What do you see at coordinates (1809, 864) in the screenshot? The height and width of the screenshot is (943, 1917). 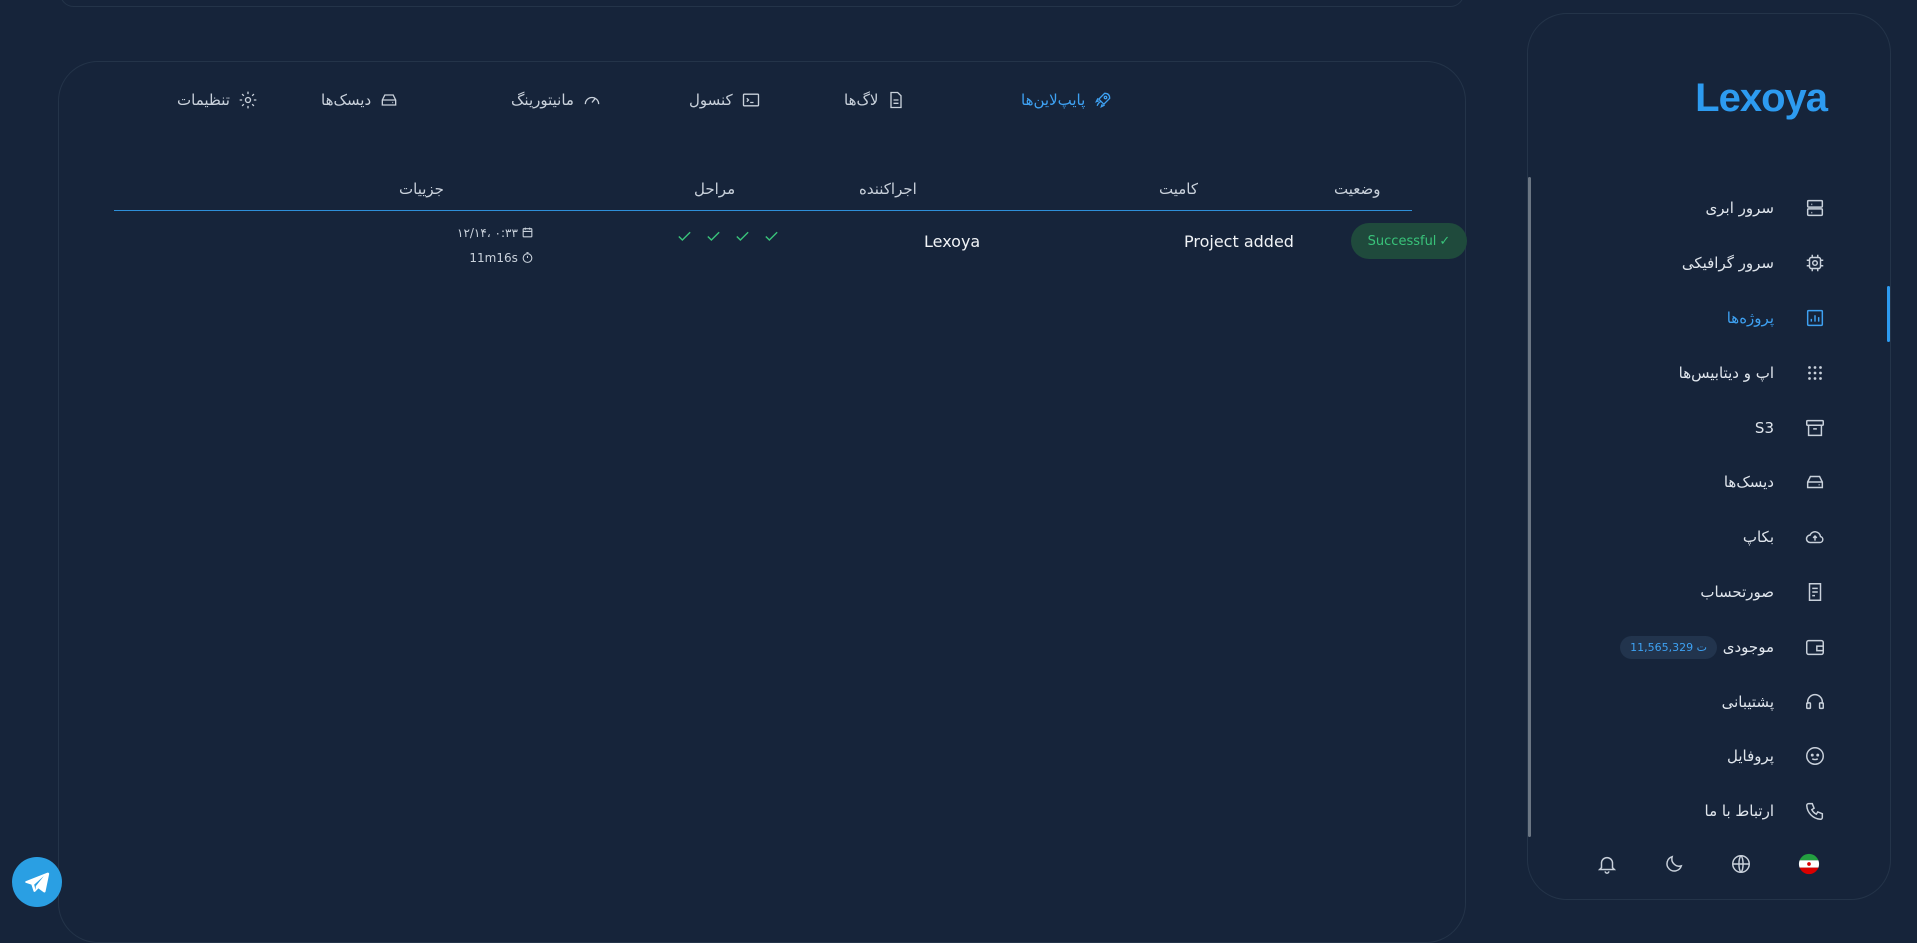 I see `flag-iran-icon` at bounding box center [1809, 864].